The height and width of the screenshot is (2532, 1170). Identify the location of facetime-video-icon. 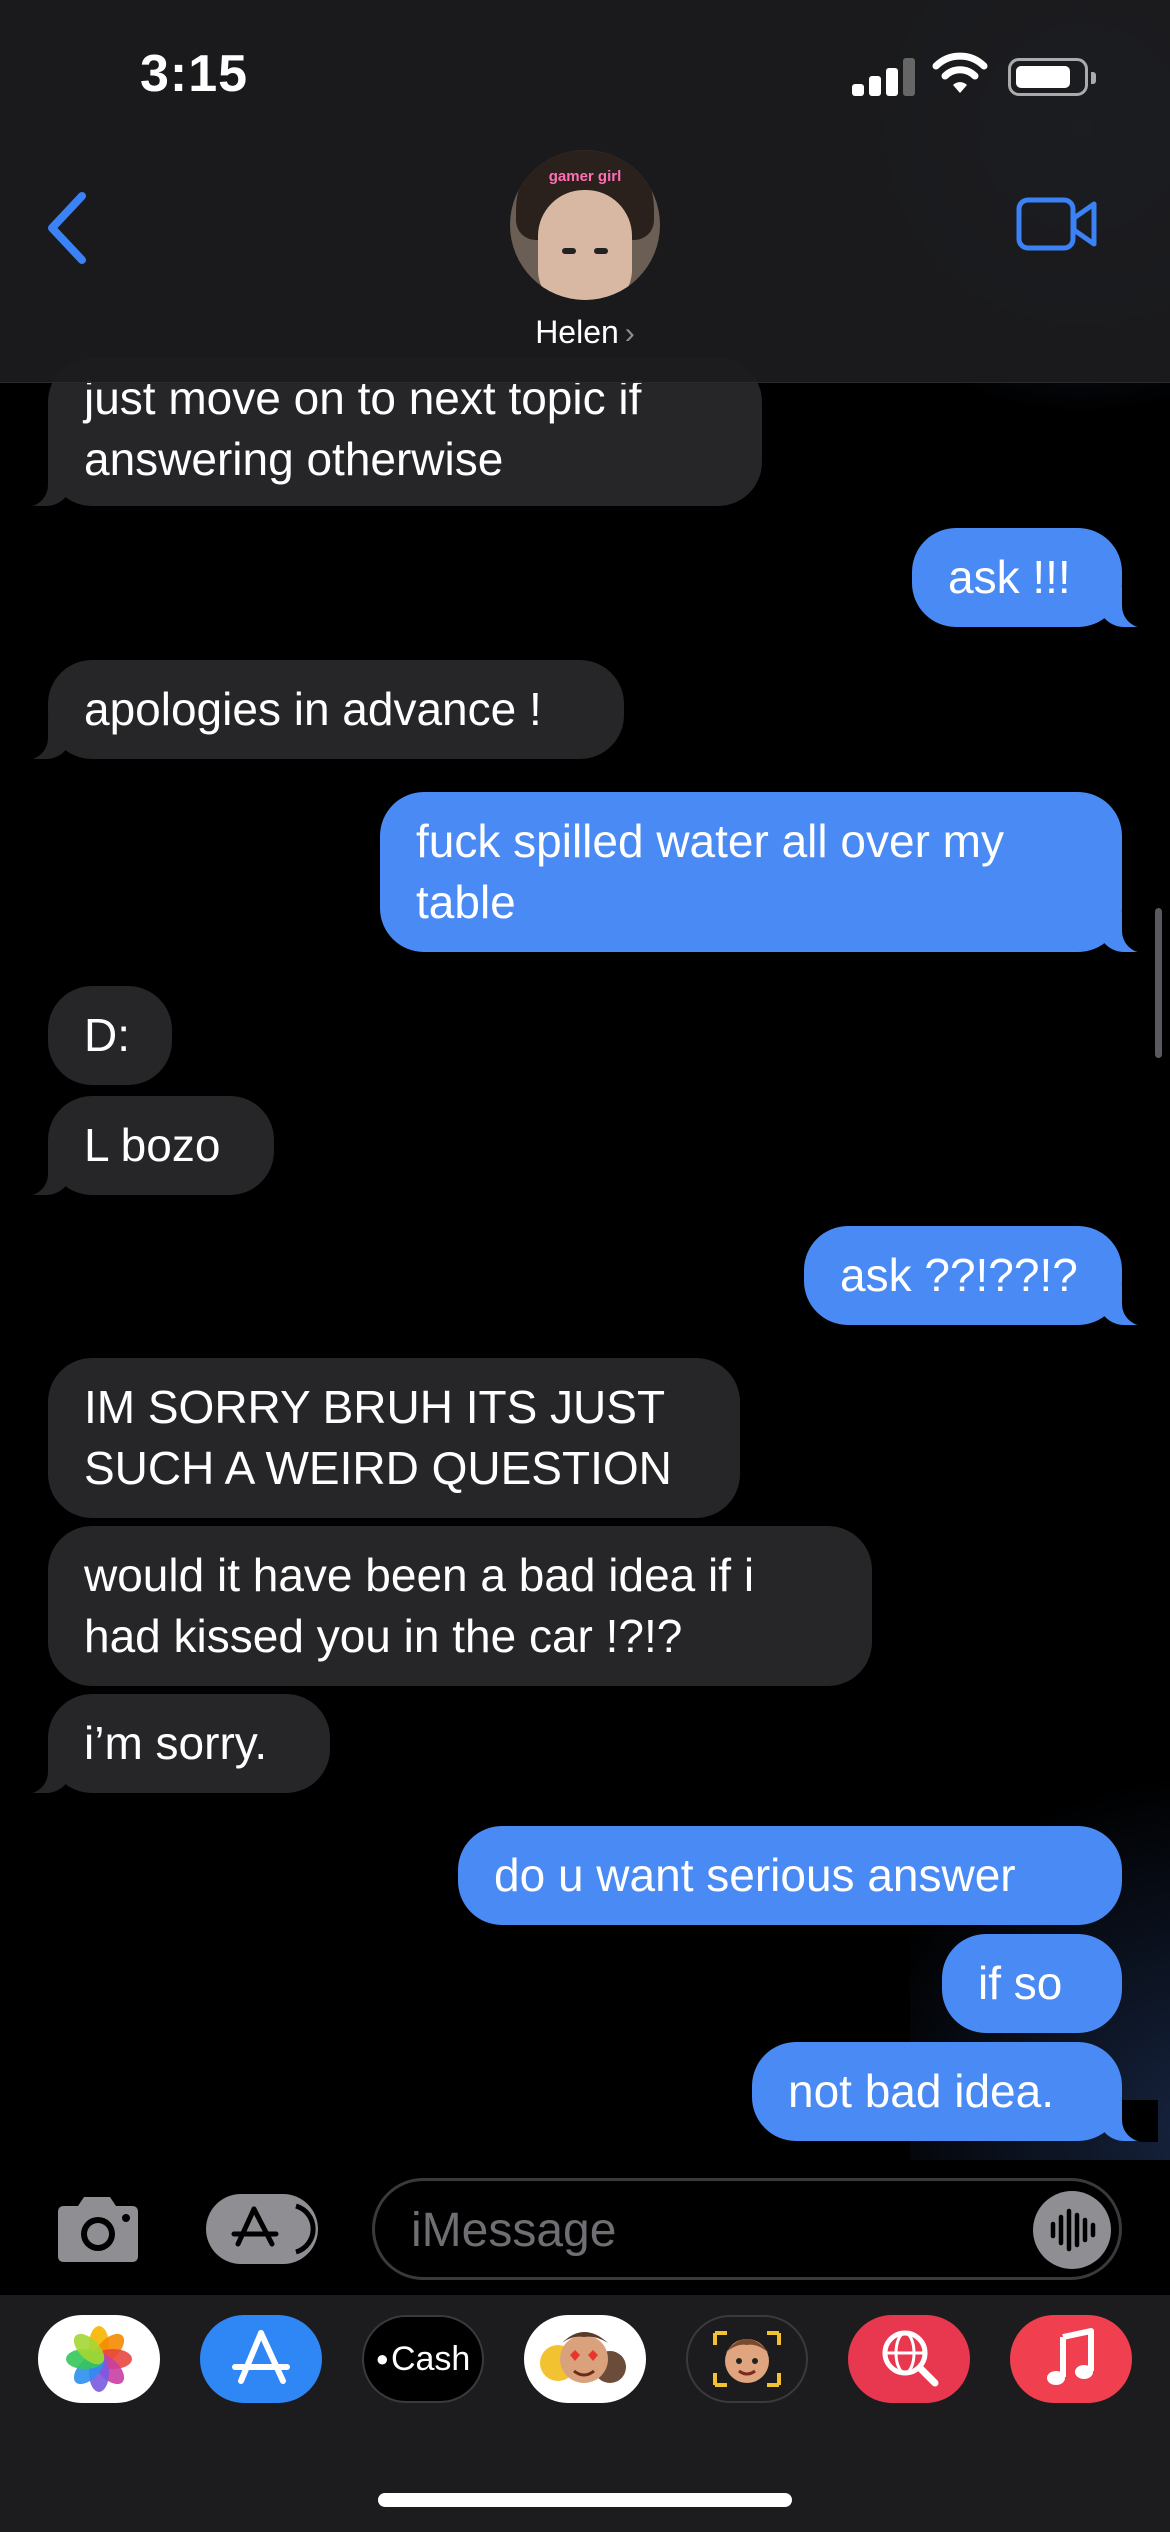
(1057, 224).